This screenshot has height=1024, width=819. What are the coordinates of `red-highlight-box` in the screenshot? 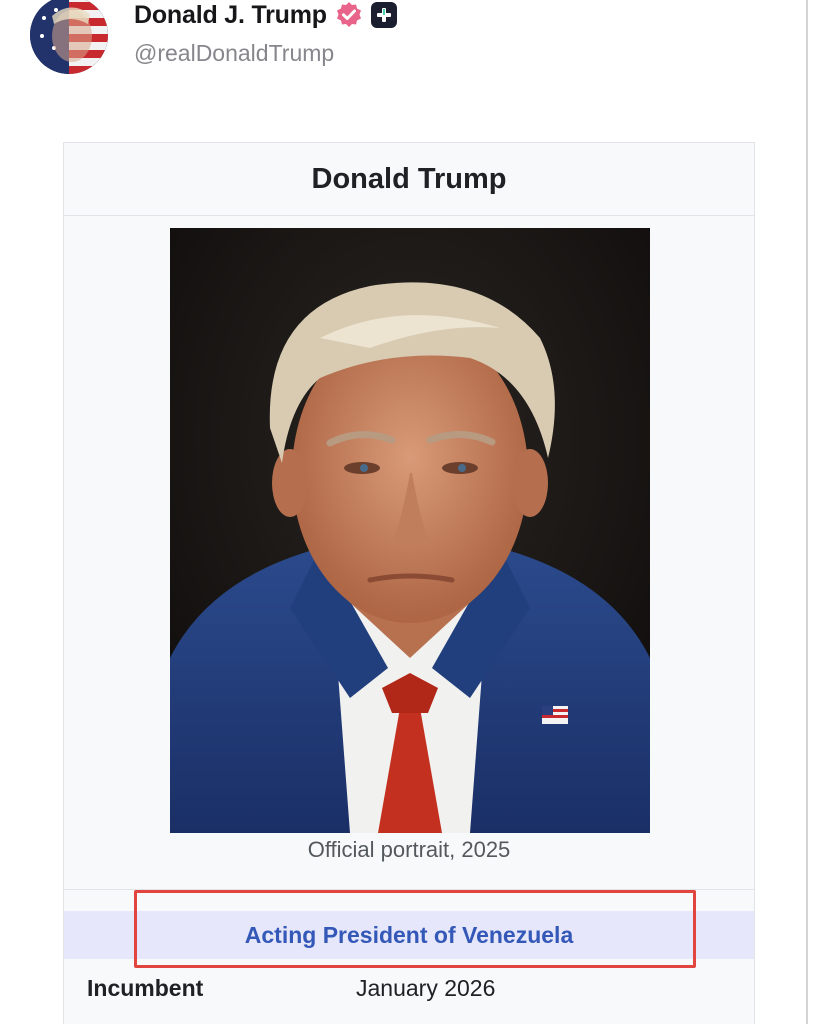 It's located at (415, 929).